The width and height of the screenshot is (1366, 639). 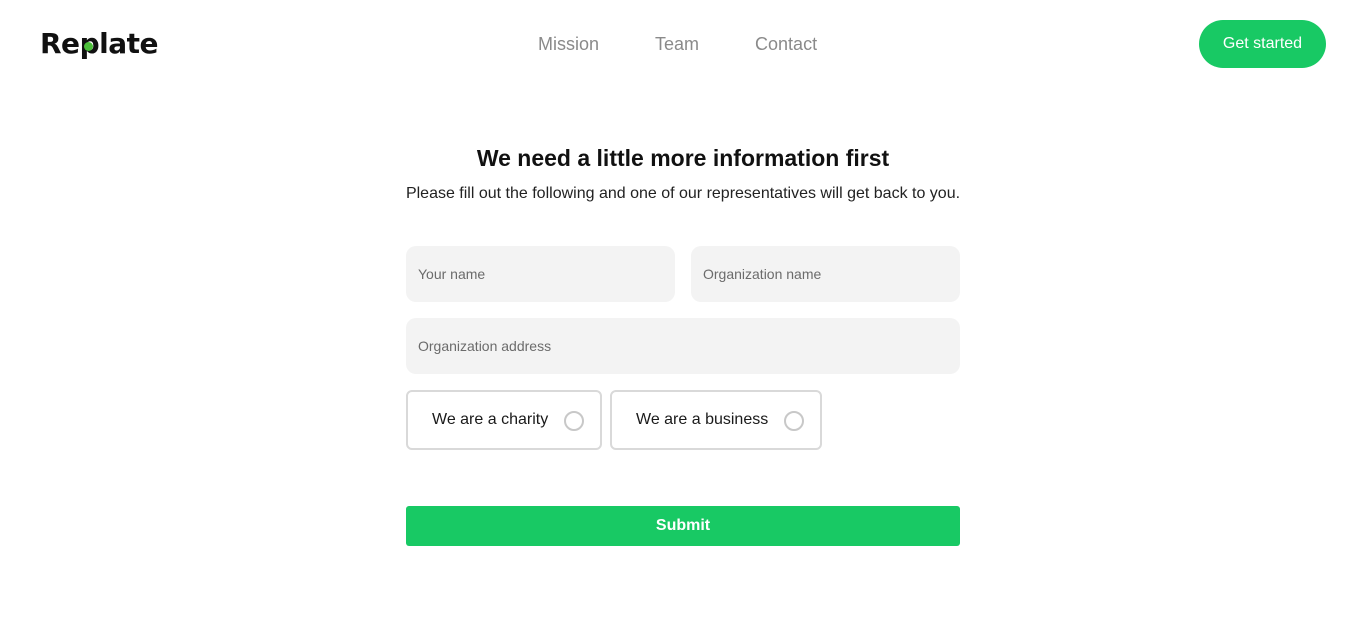 What do you see at coordinates (60, 43) in the screenshot?
I see `logo-text-start: Re` at bounding box center [60, 43].